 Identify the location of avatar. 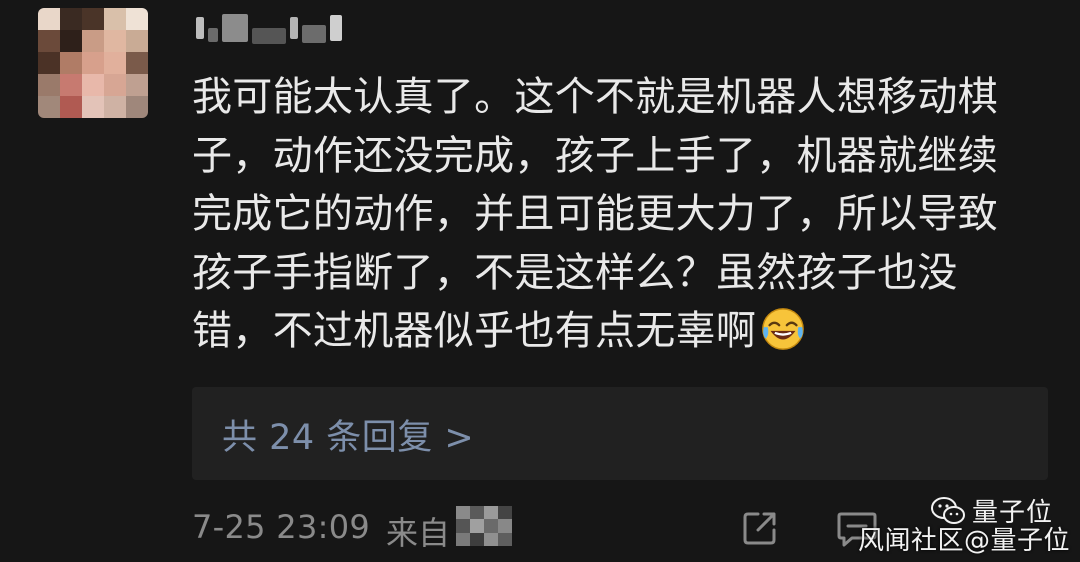
(93, 63).